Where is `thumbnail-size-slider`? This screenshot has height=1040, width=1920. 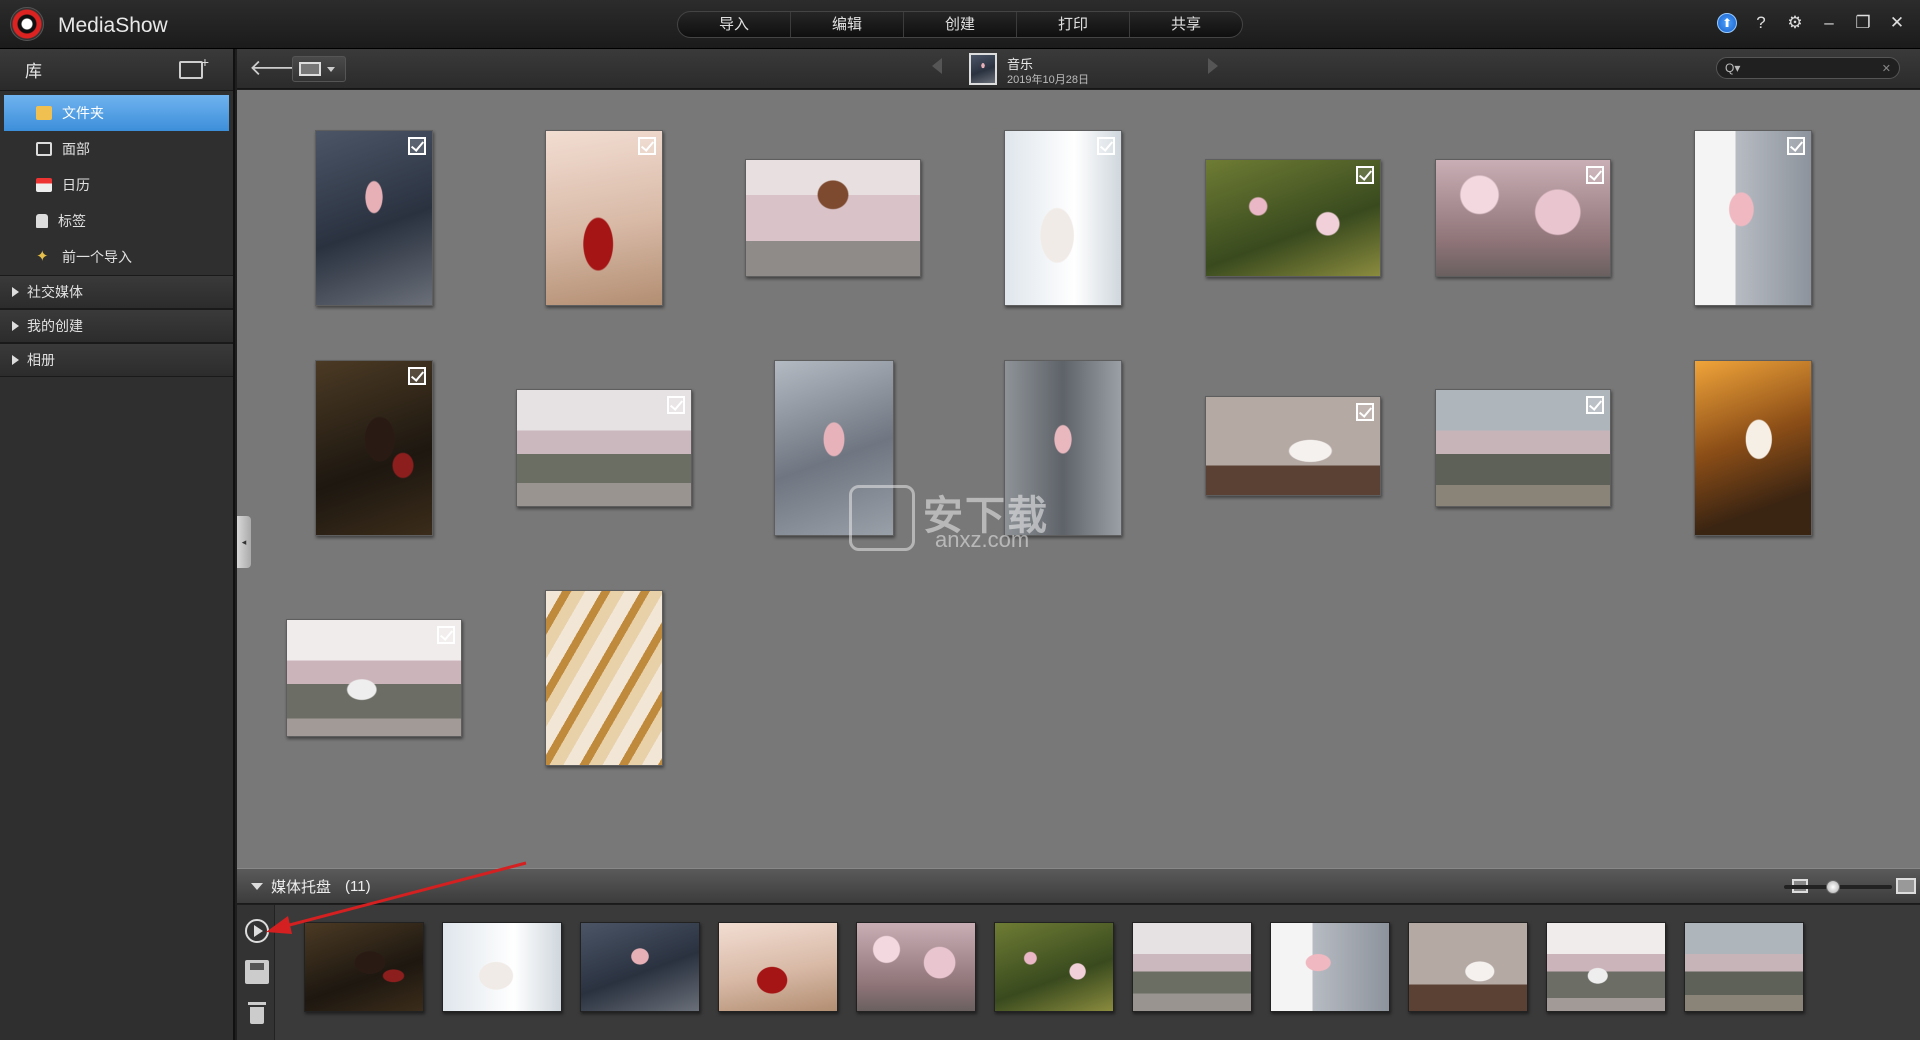
thumbnail-size-slider is located at coordinates (1838, 887).